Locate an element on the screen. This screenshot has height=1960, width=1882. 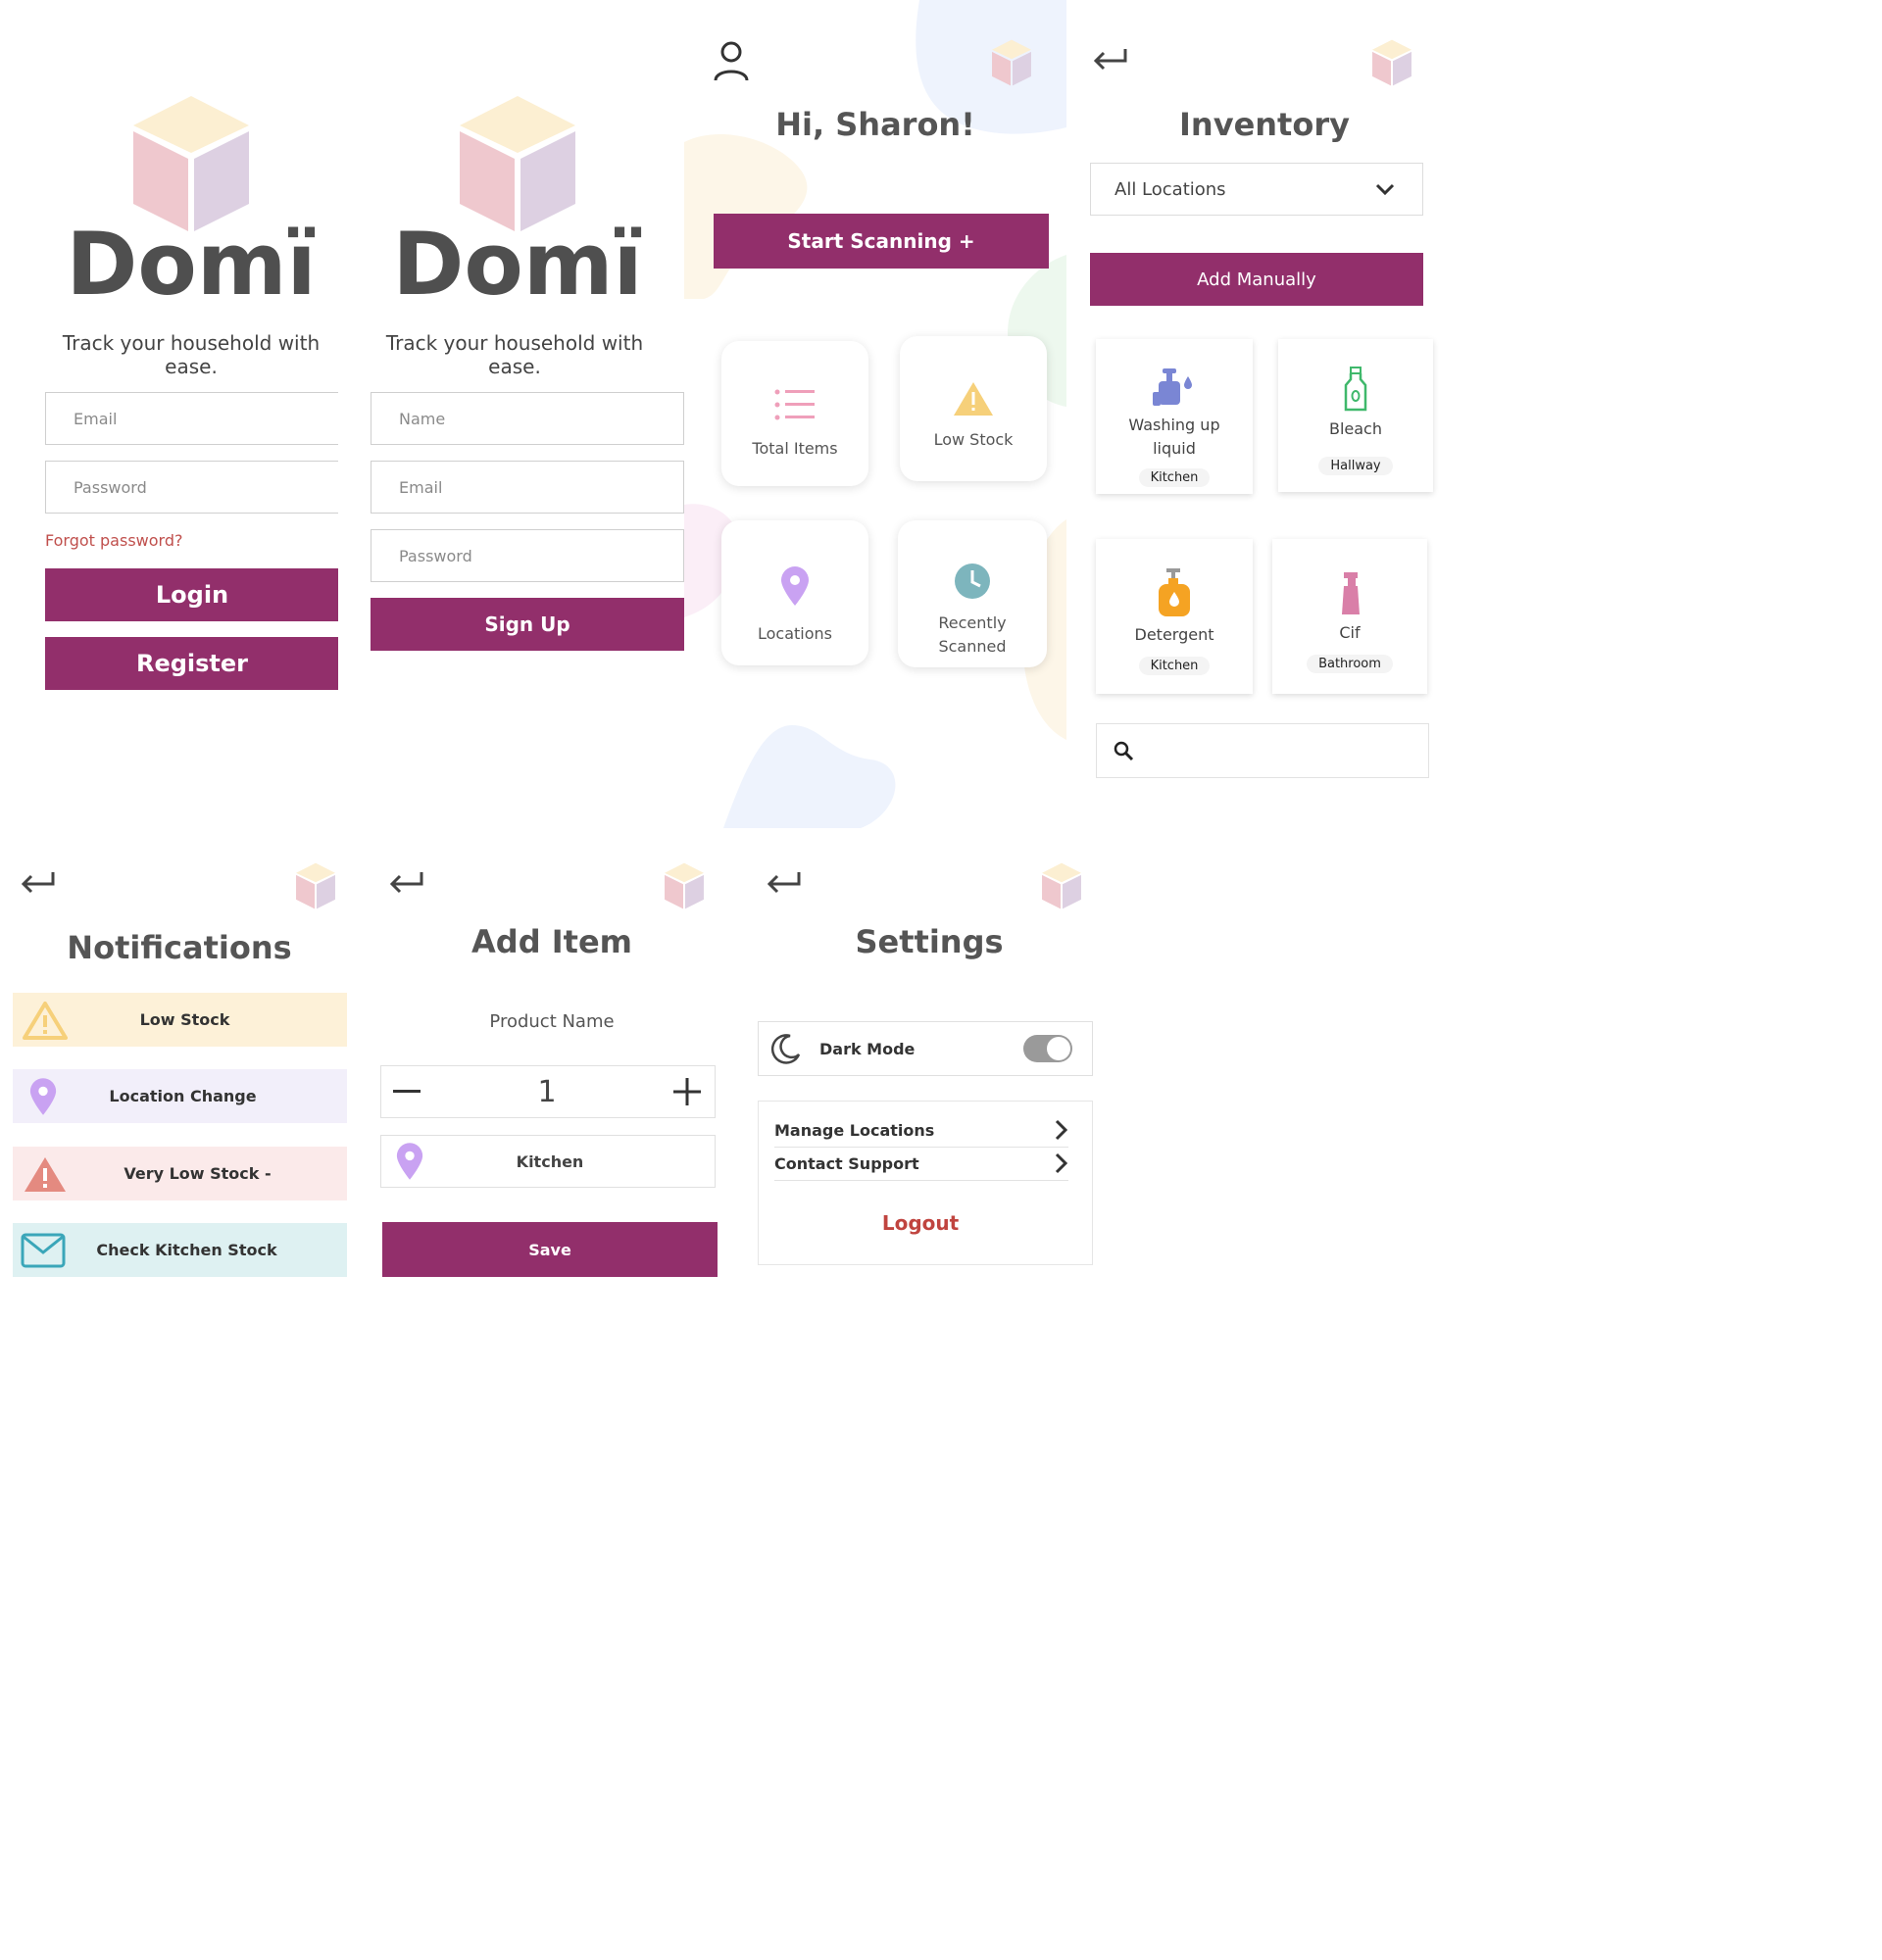
login-button: Login is located at coordinates (192, 594).